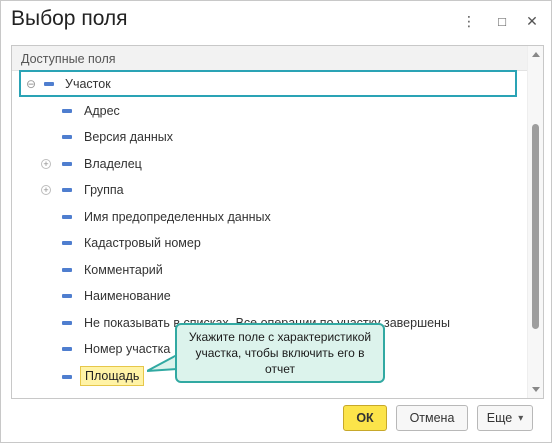 The image size is (552, 443). I want to click on more-button: Еще ▾, so click(505, 418).